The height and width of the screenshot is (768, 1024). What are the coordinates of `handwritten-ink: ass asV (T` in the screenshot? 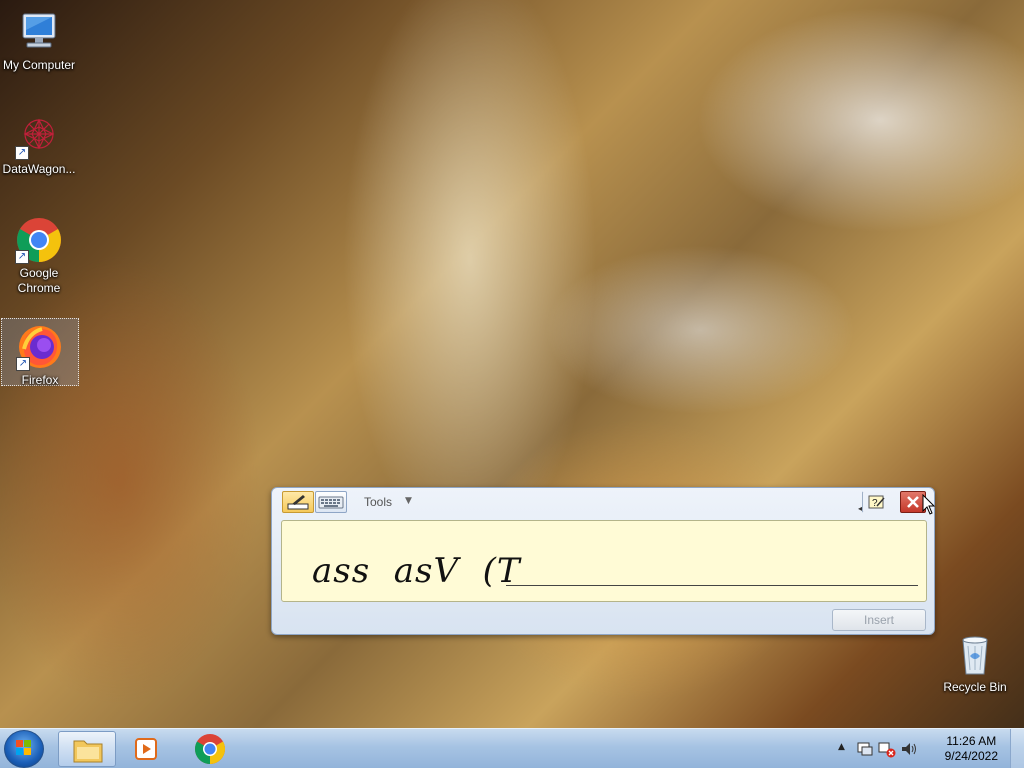 It's located at (416, 571).